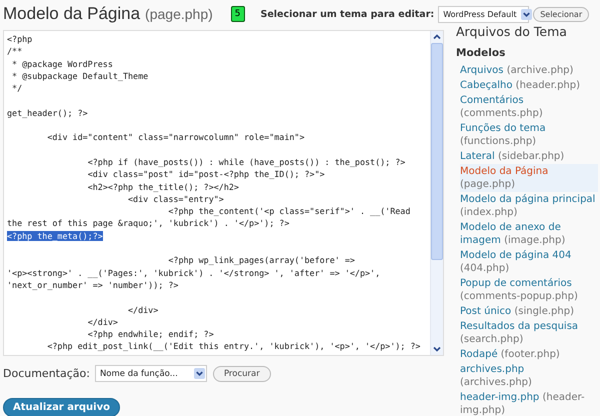 This screenshot has width=600, height=416. Describe the element at coordinates (175, 199) in the screenshot. I see `code-line: <div class="entry">` at that location.